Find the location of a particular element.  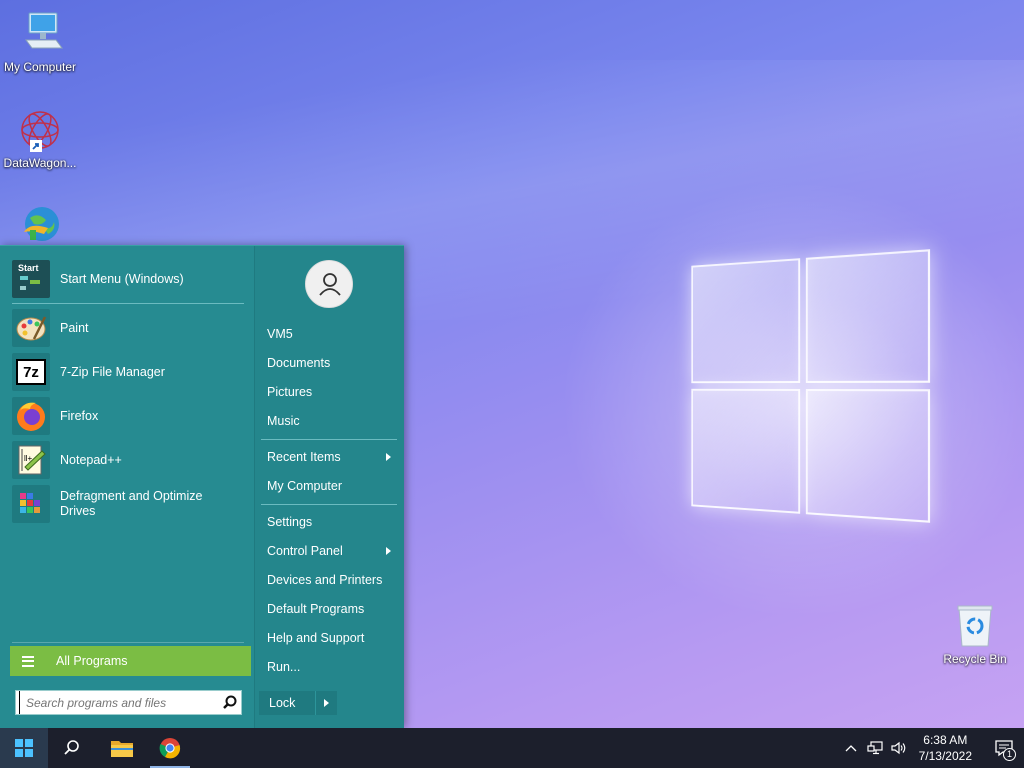

link-user-folder: VM5 is located at coordinates (329, 334).